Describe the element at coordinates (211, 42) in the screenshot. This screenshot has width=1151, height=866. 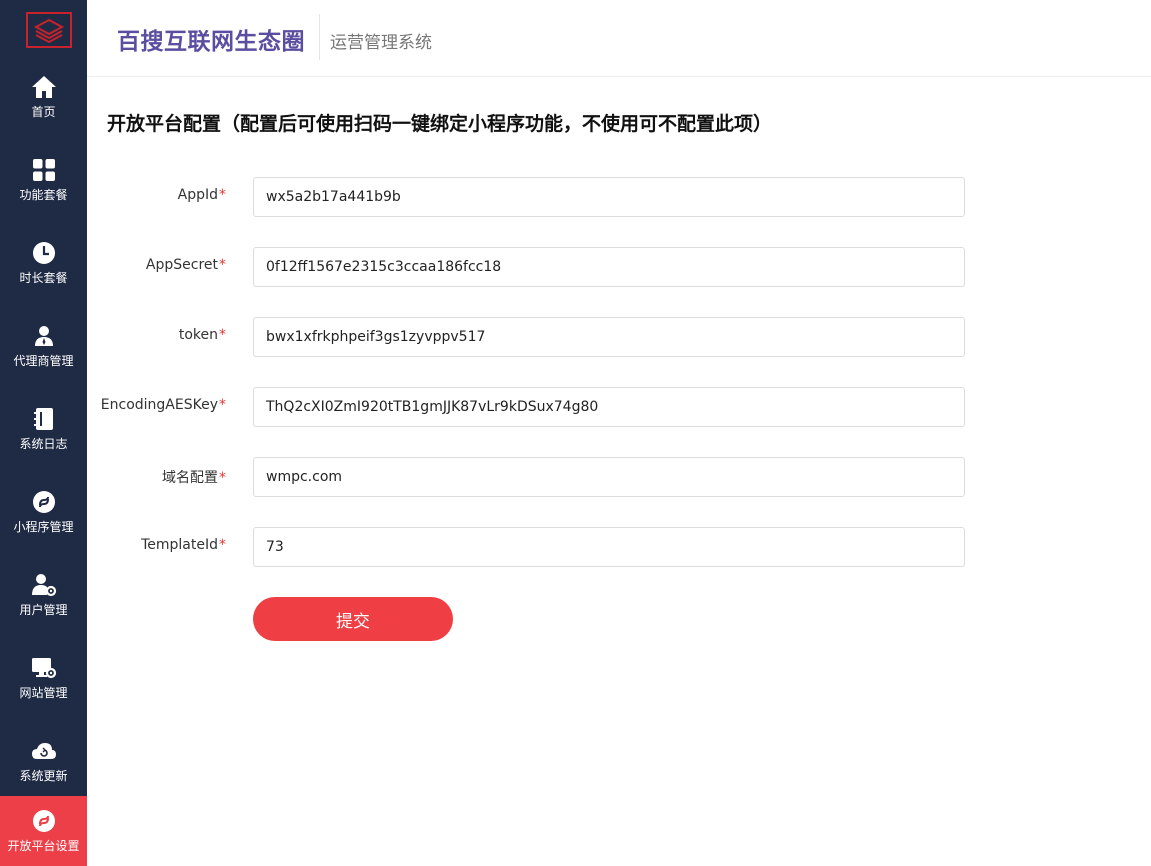
I see `brand-title: 百搜互联网生态圈` at that location.